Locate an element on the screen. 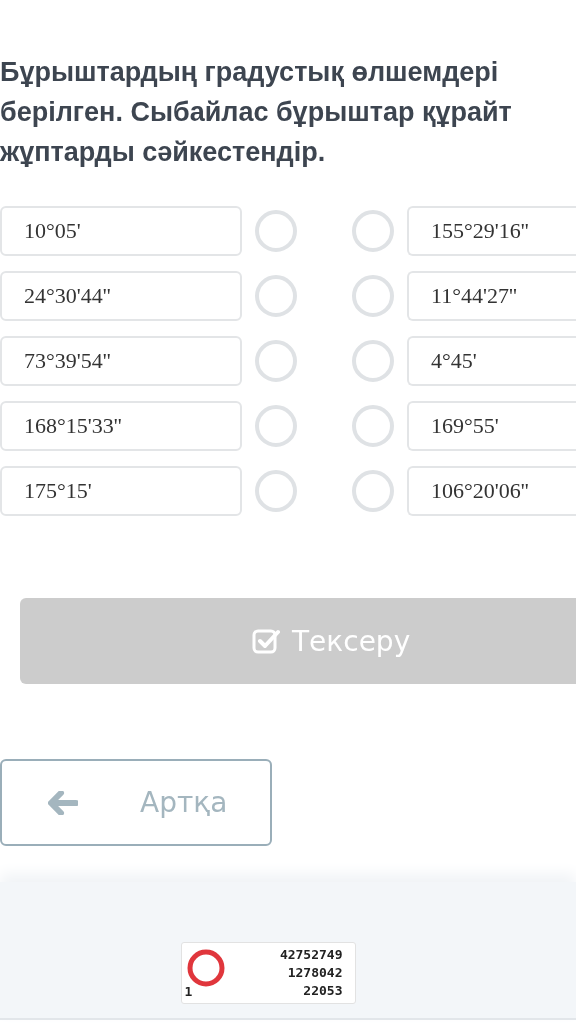 The width and height of the screenshot is (576, 1036). answer-option: 73°39'54'' is located at coordinates (121, 361).